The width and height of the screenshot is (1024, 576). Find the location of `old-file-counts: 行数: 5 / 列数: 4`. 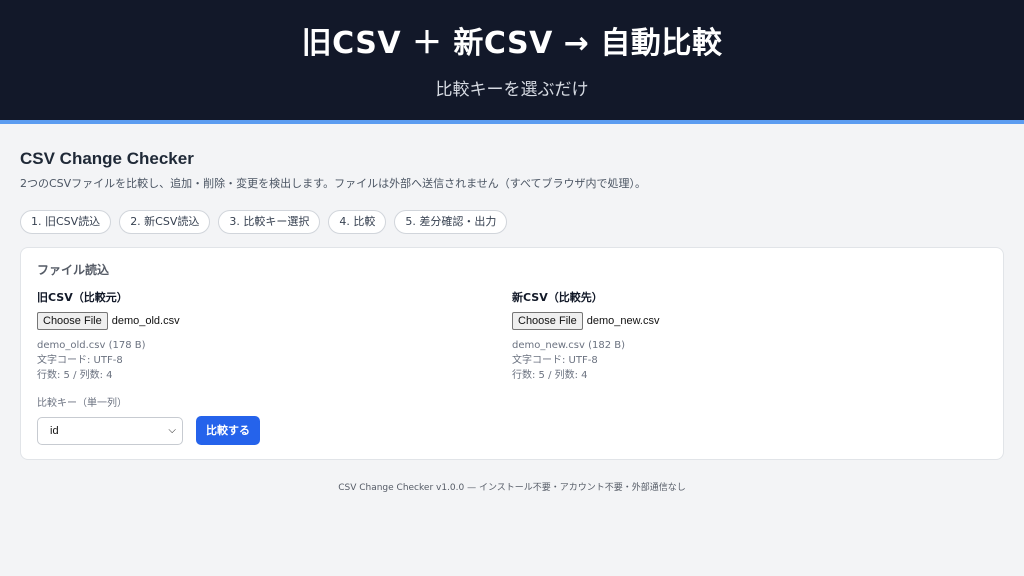

old-file-counts: 行数: 5 / 列数: 4 is located at coordinates (75, 375).